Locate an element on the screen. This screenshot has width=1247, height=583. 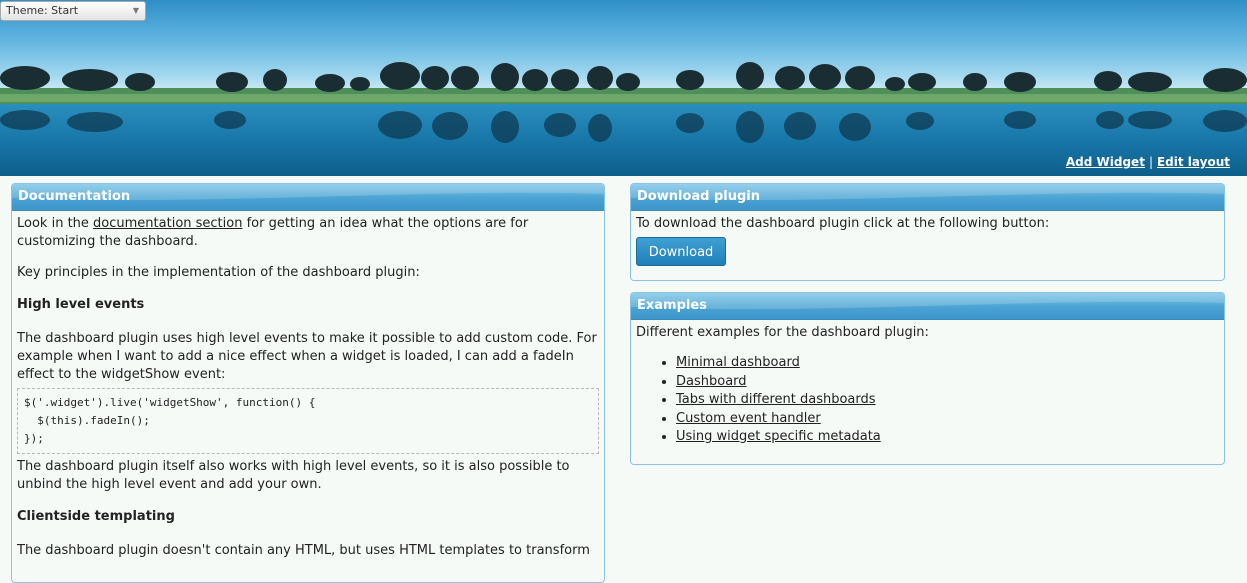
chevron-down-icon: ▼ is located at coordinates (135, 10).